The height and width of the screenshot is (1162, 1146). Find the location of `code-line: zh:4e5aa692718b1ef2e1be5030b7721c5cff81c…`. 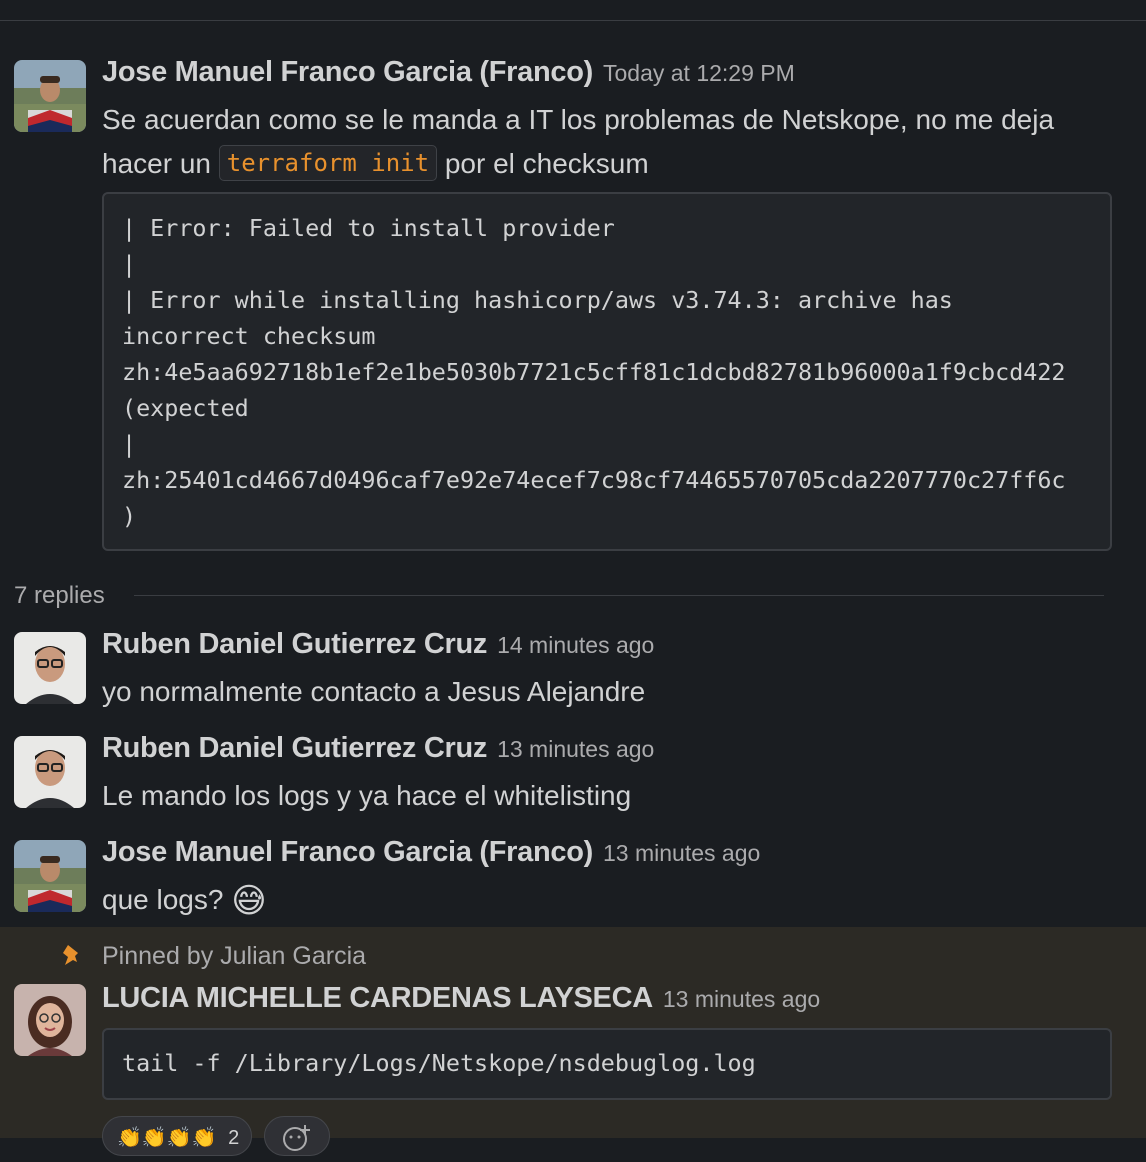

code-line: zh:4e5aa692718b1ef2e1be5030b7721c5cff81c… is located at coordinates (594, 372).